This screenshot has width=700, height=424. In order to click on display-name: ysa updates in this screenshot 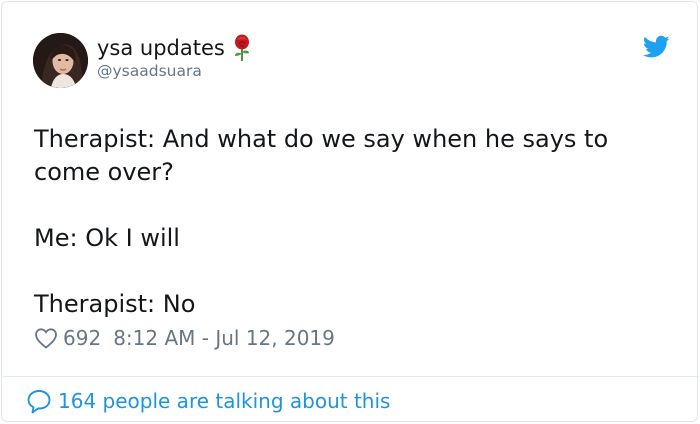, I will do `click(161, 48)`.